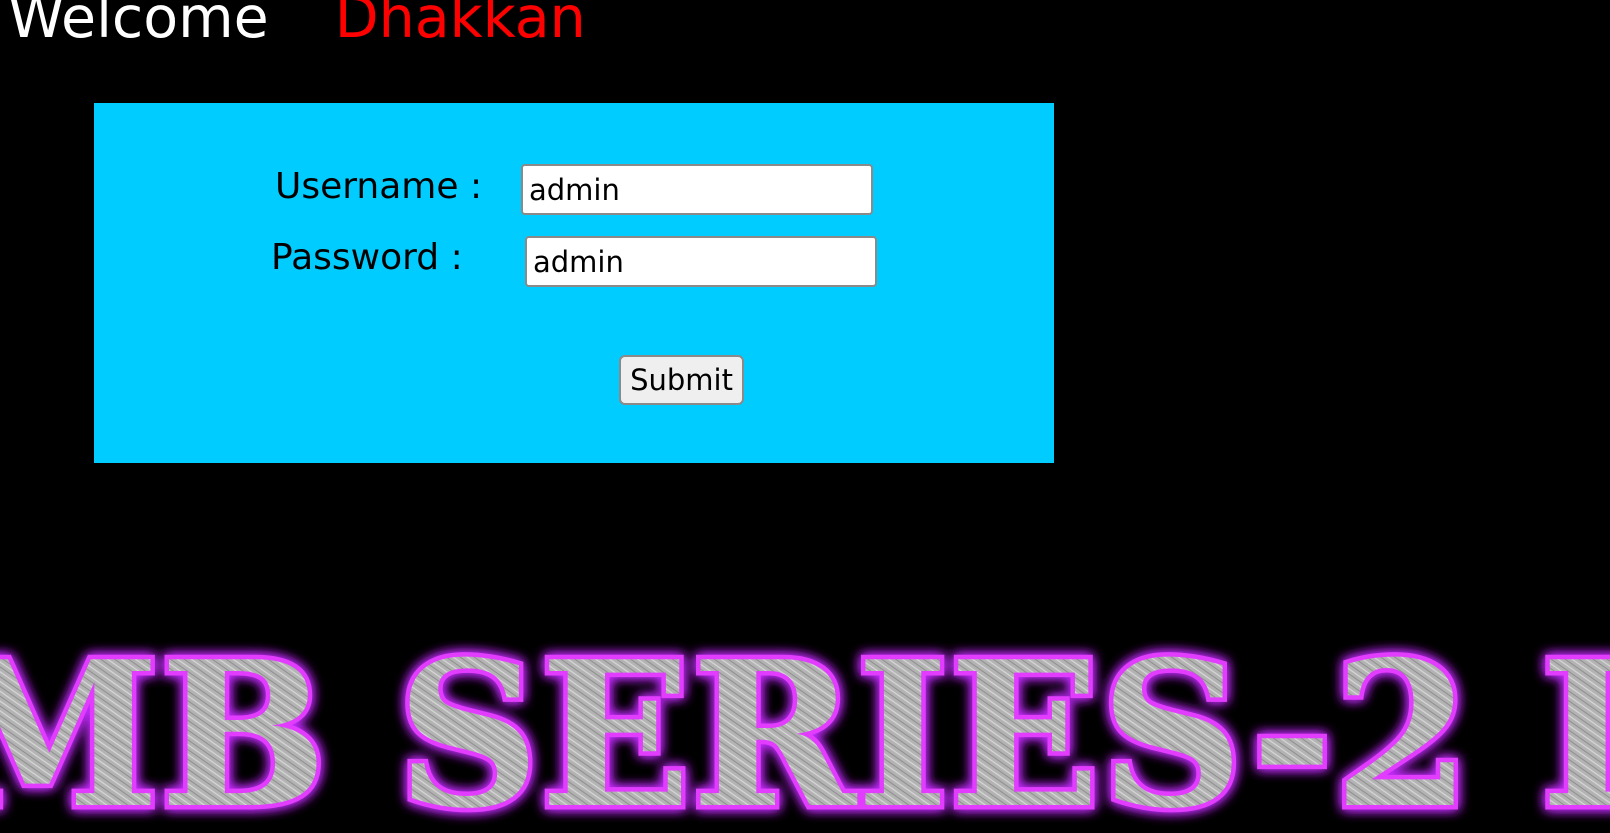 This screenshot has width=1610, height=833. What do you see at coordinates (701, 261) in the screenshot?
I see `password-input` at bounding box center [701, 261].